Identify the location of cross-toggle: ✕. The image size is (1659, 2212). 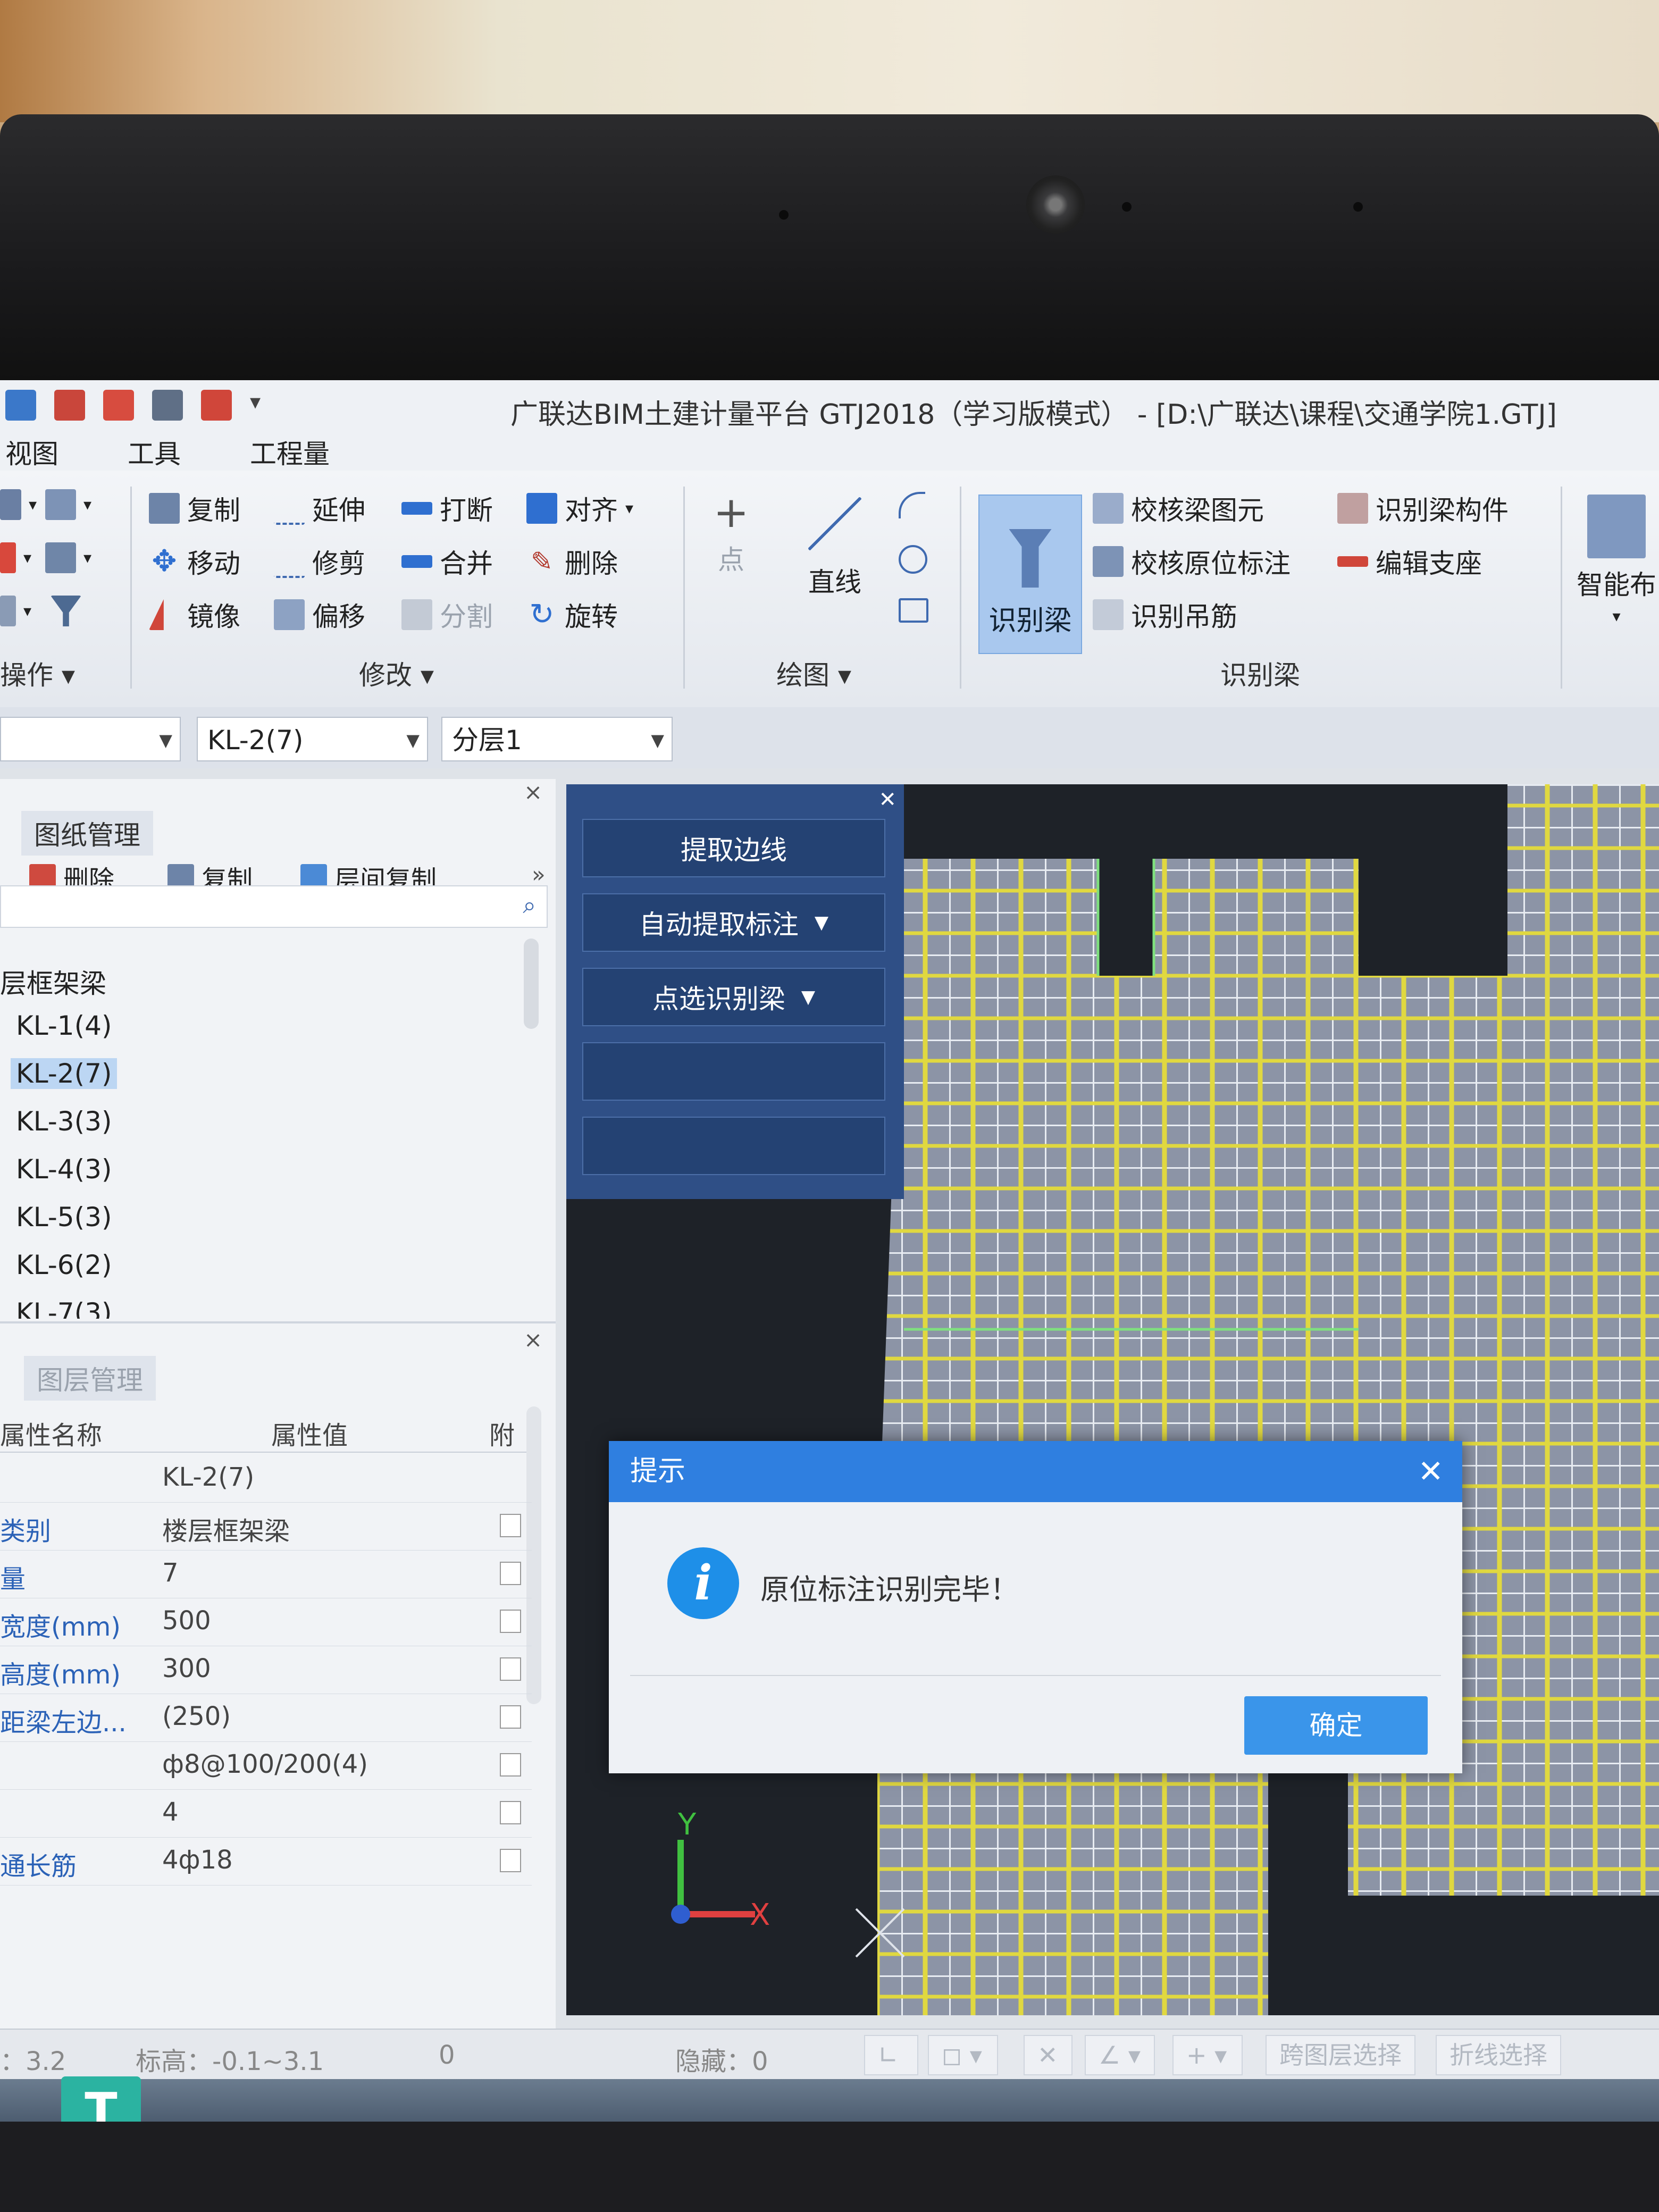
(1048, 2055).